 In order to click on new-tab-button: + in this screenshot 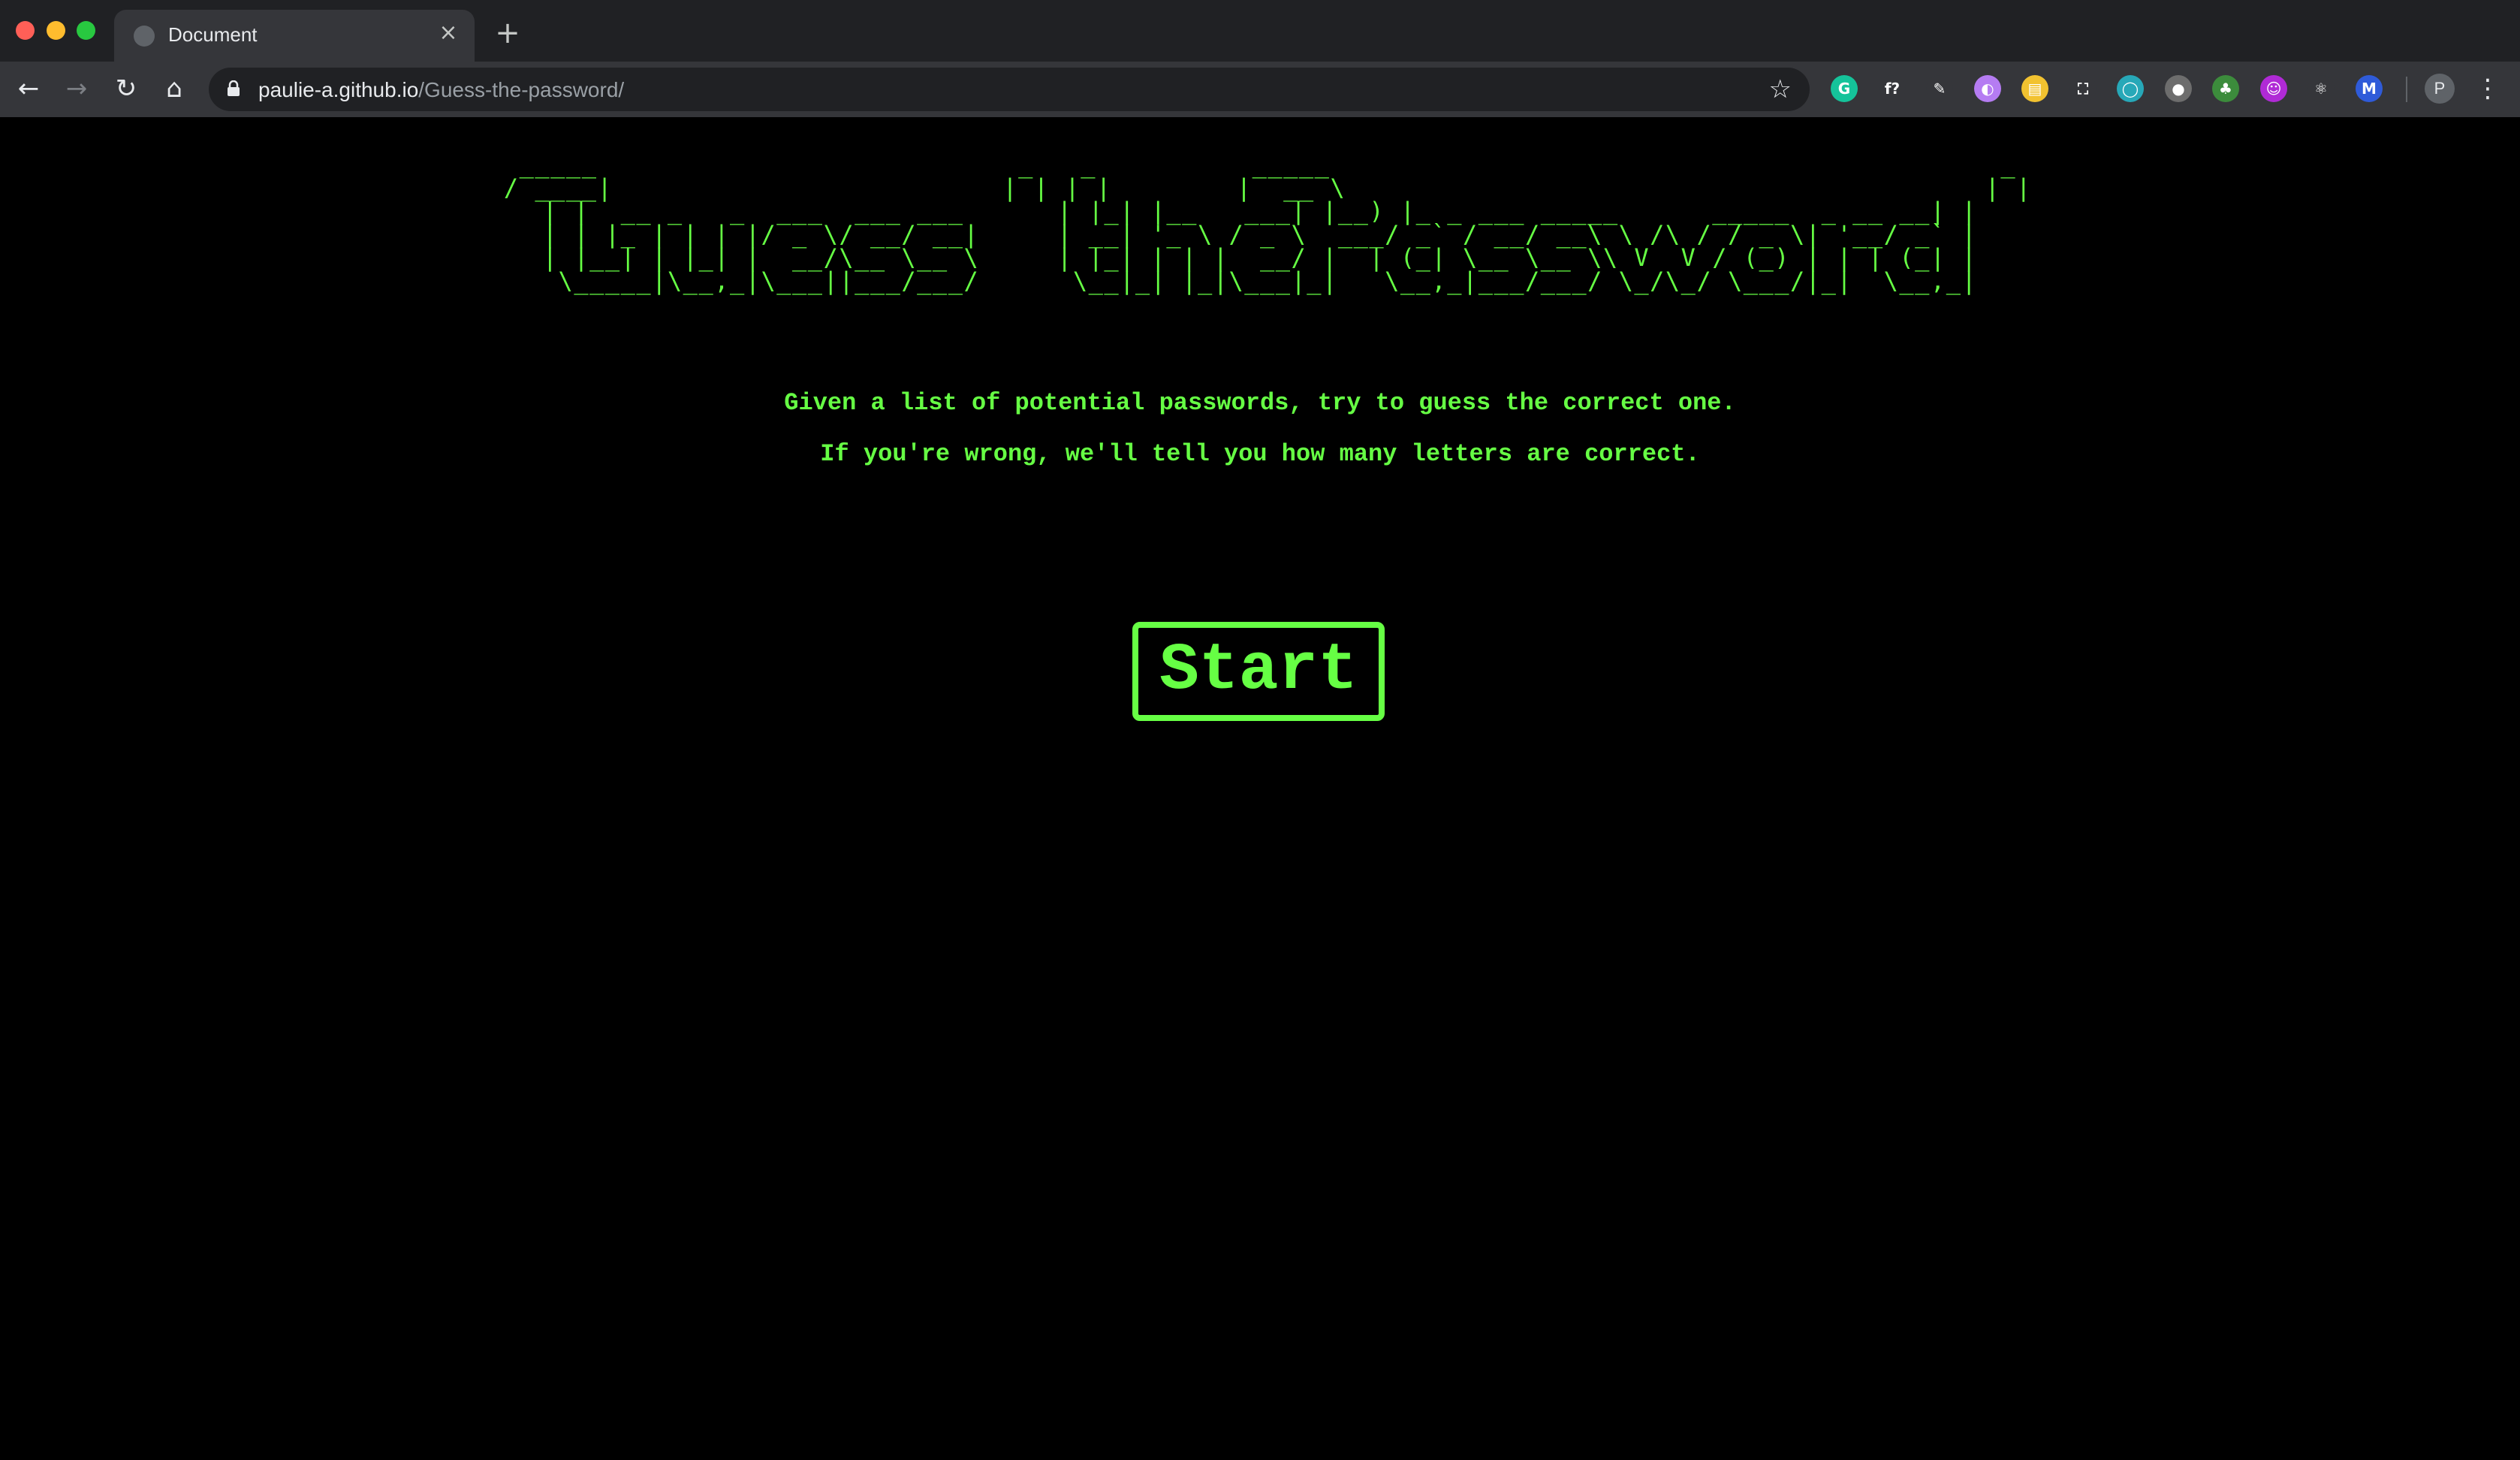, I will do `click(508, 33)`.